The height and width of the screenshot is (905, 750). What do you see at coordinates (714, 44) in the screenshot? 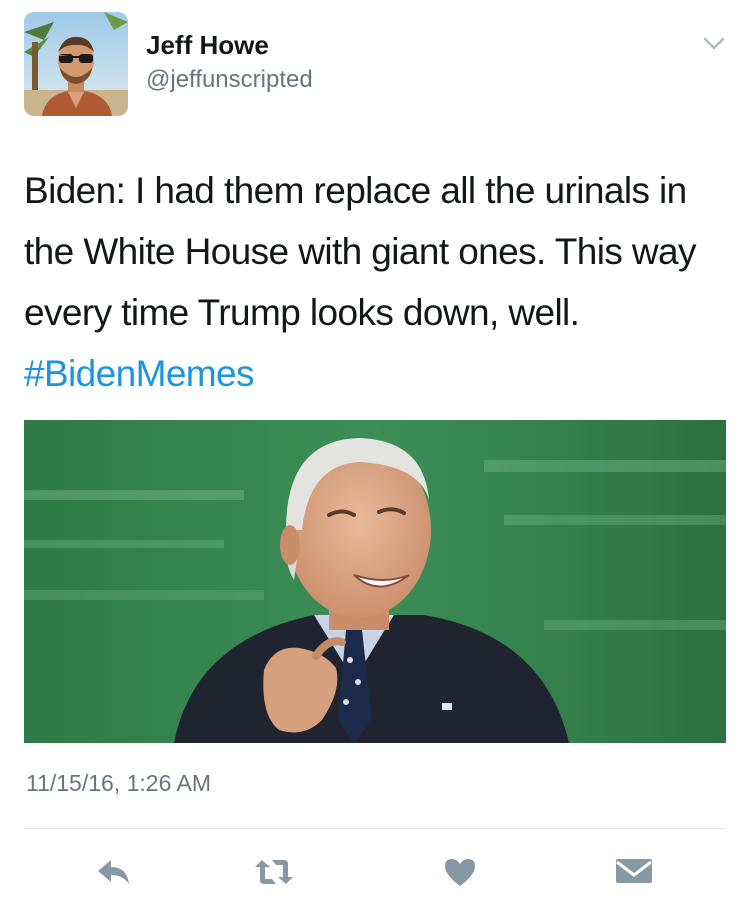
I see `chevron-down-icon` at bounding box center [714, 44].